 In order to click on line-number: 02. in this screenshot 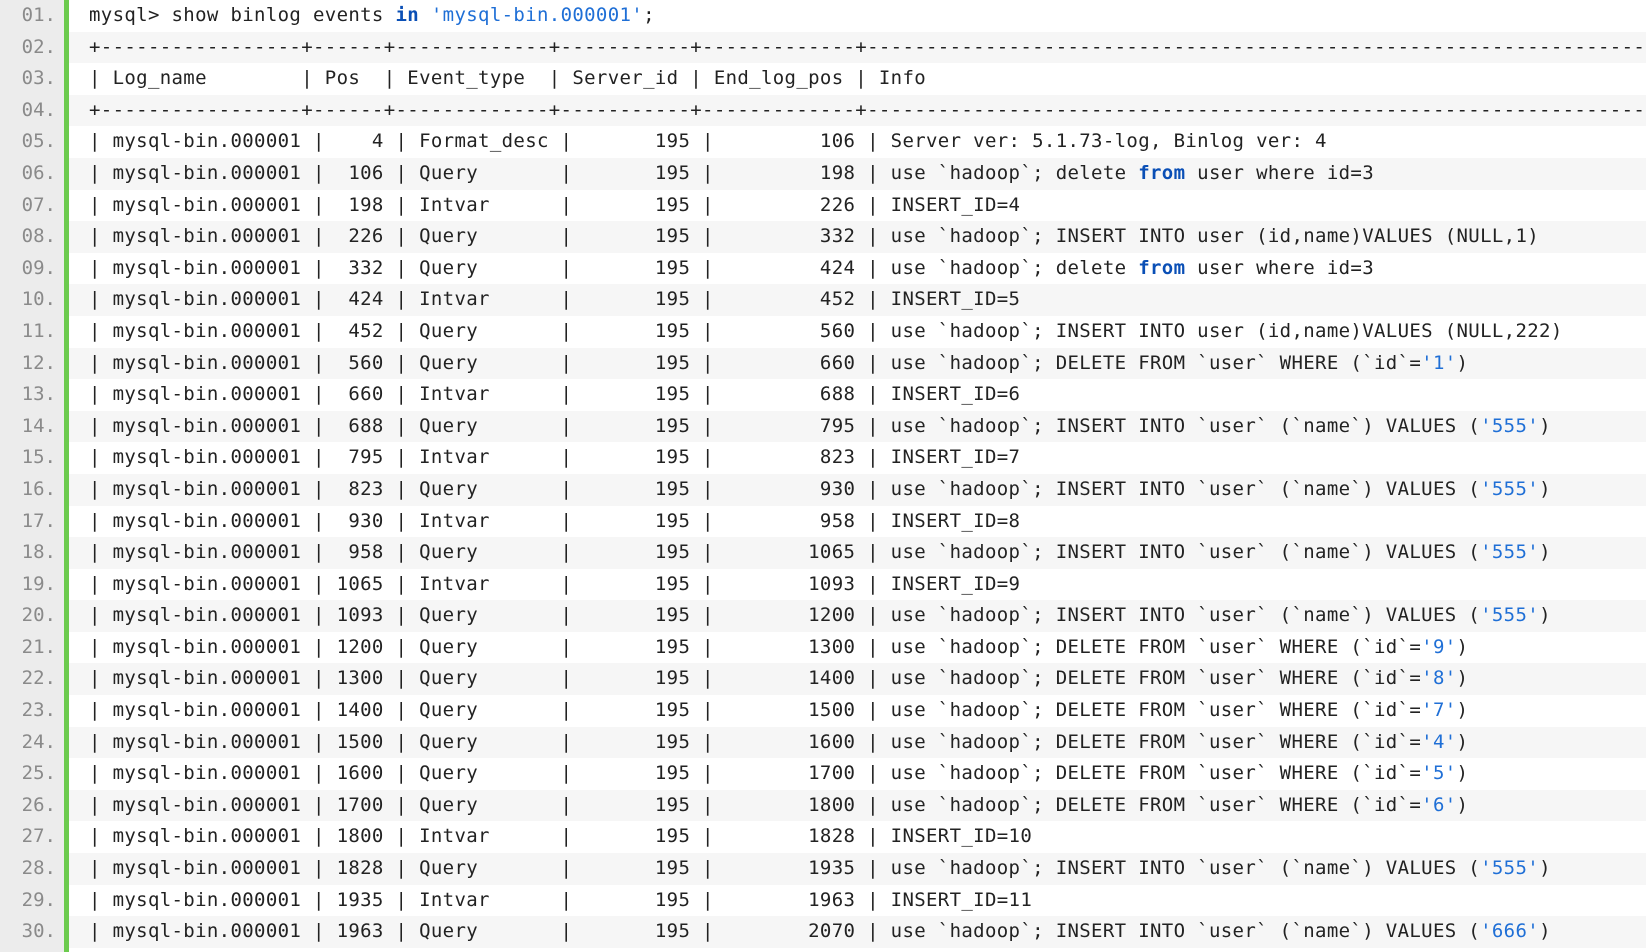, I will do `click(38, 46)`.